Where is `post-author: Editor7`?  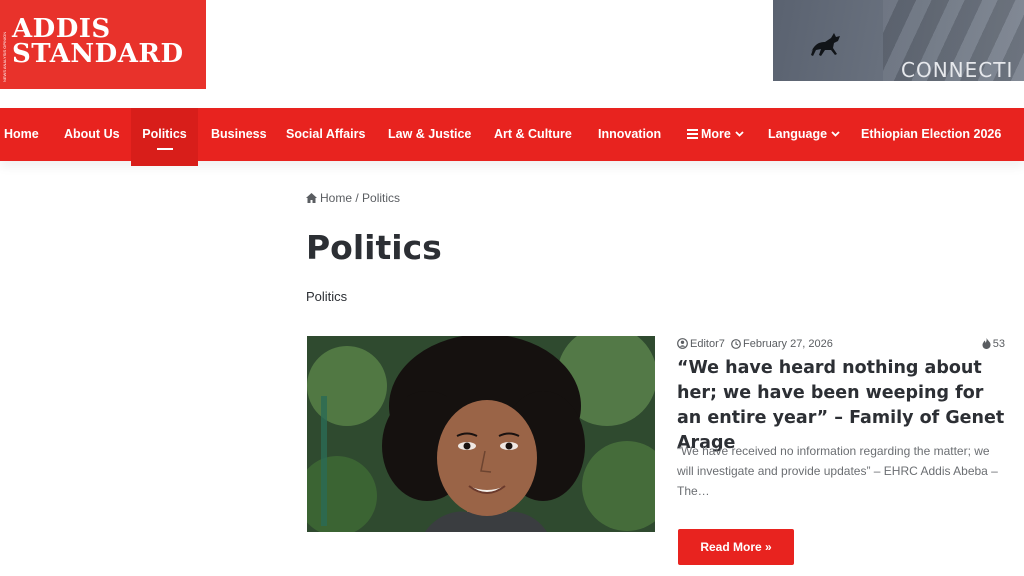 post-author: Editor7 is located at coordinates (701, 344).